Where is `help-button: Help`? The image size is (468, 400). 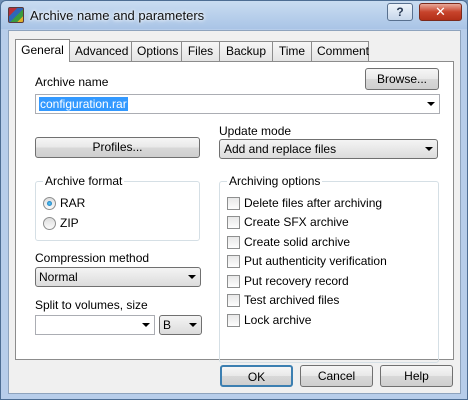 help-button: Help is located at coordinates (416, 376).